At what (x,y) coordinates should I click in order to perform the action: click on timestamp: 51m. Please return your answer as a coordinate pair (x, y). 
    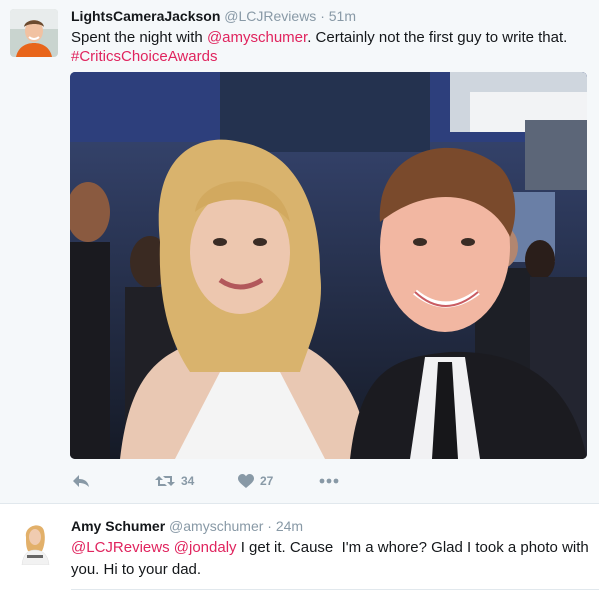
    Looking at the image, I should click on (342, 16).